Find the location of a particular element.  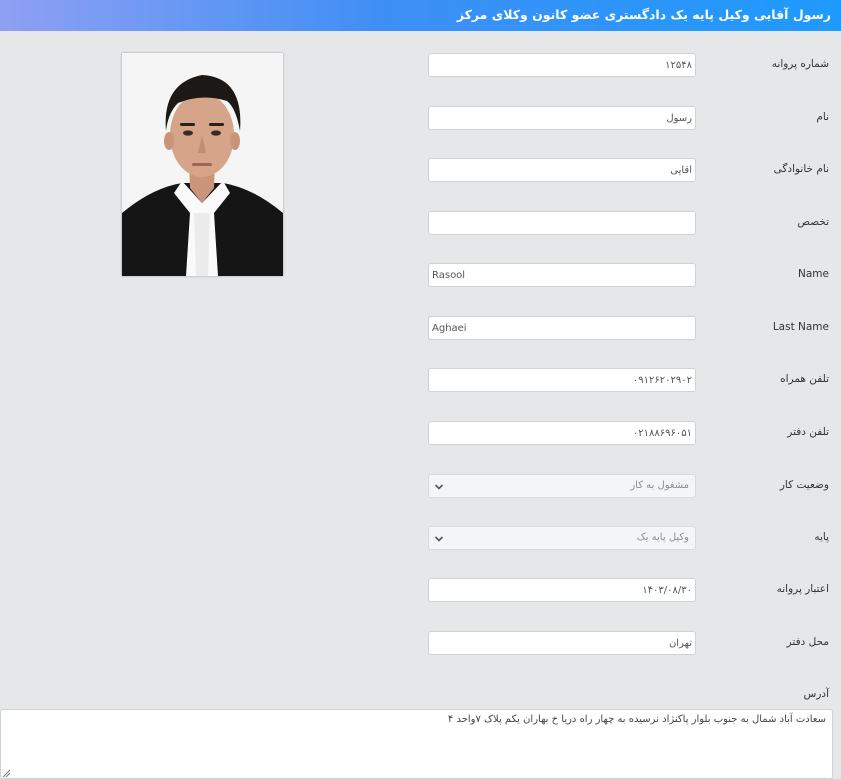

name-en-input is located at coordinates (562, 275).